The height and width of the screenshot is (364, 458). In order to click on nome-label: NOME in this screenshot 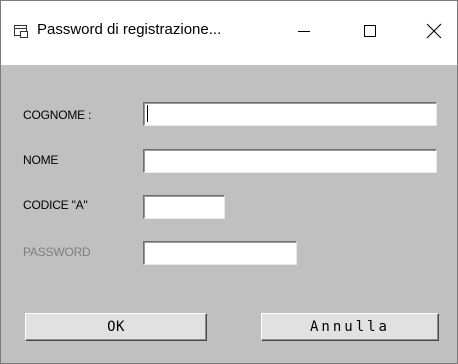, I will do `click(41, 160)`.